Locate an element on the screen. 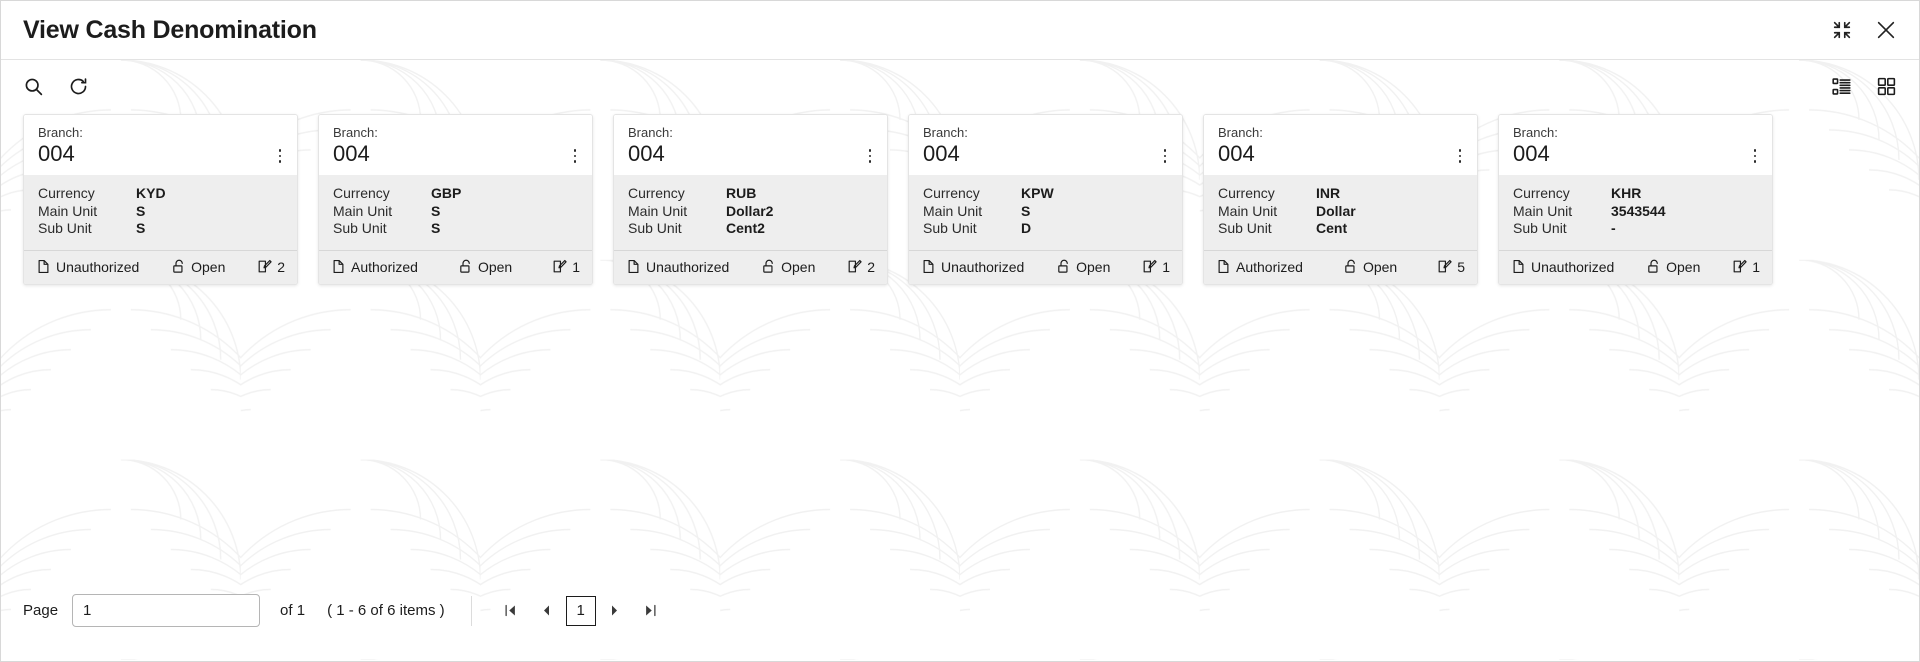 The width and height of the screenshot is (1920, 662). search-icon is located at coordinates (33, 86).